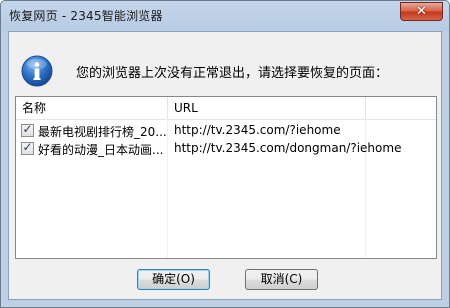  What do you see at coordinates (92, 108) in the screenshot?
I see `column-header-name: 名称` at bounding box center [92, 108].